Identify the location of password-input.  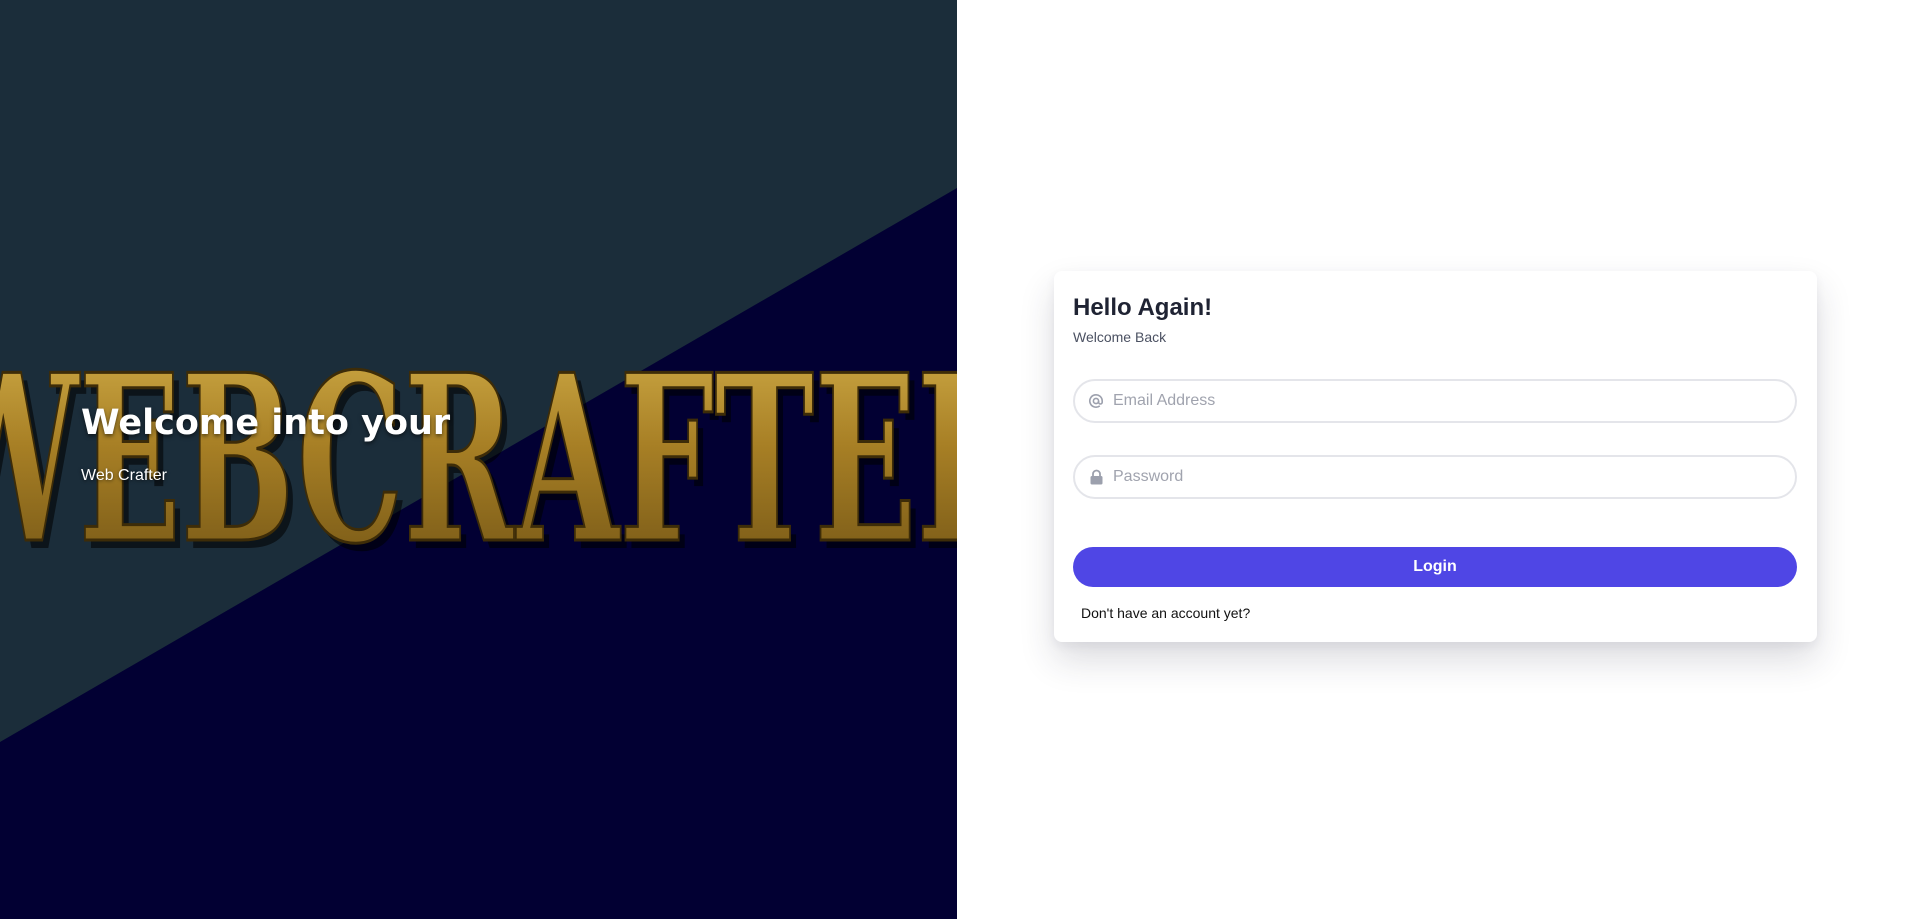
(1441, 477).